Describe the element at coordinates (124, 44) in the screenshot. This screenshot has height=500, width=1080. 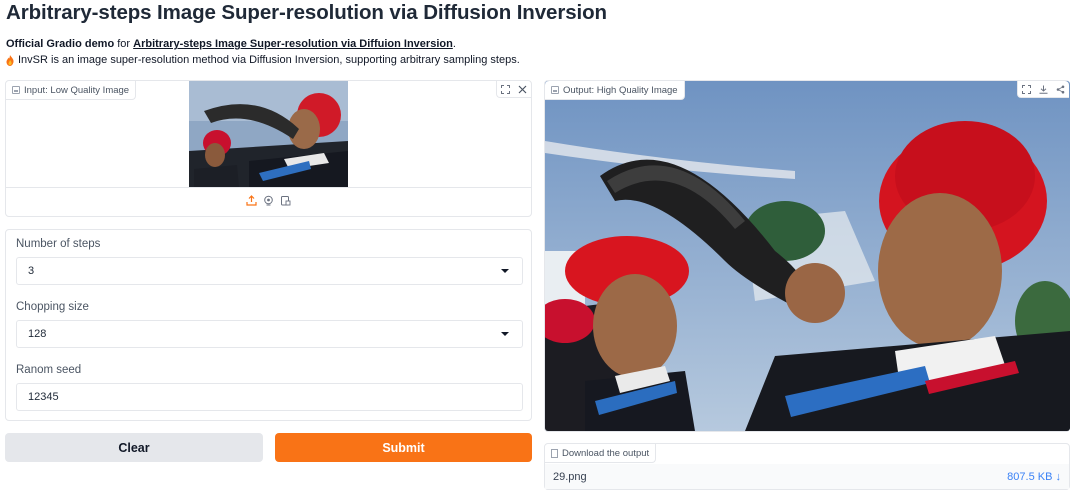
I see `description-for: for` at that location.